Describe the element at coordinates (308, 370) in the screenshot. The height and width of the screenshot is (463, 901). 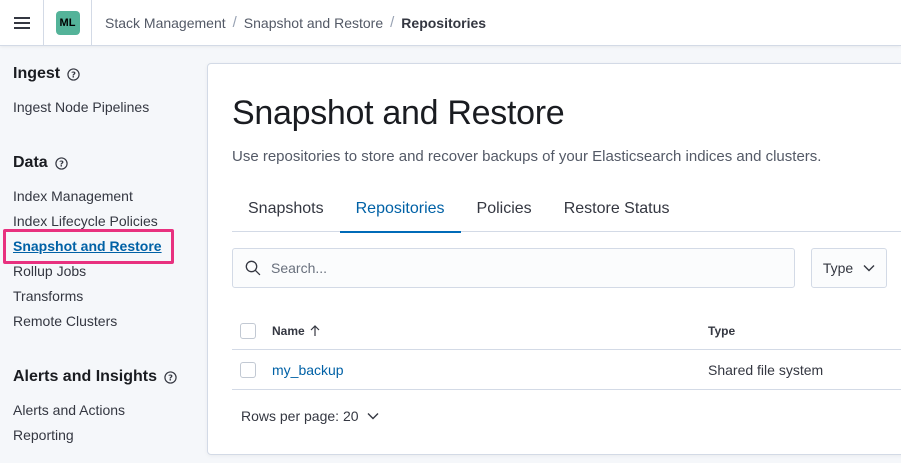
I see `repository-name-link: my_backup` at that location.